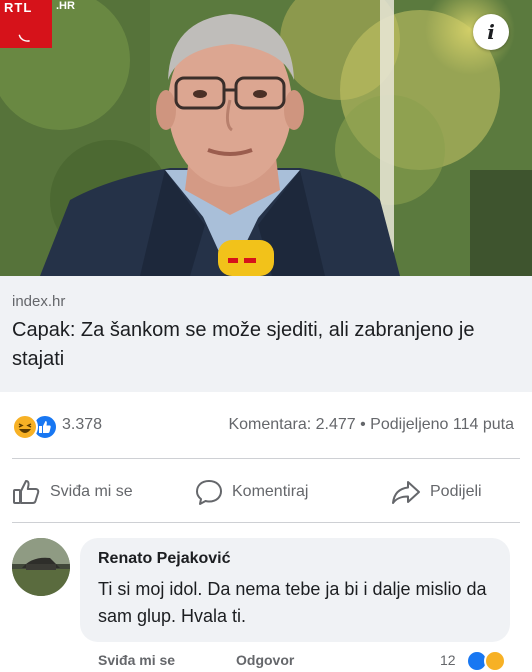 The width and height of the screenshot is (532, 672). Describe the element at coordinates (209, 492) in the screenshot. I see `comment-icon` at that location.